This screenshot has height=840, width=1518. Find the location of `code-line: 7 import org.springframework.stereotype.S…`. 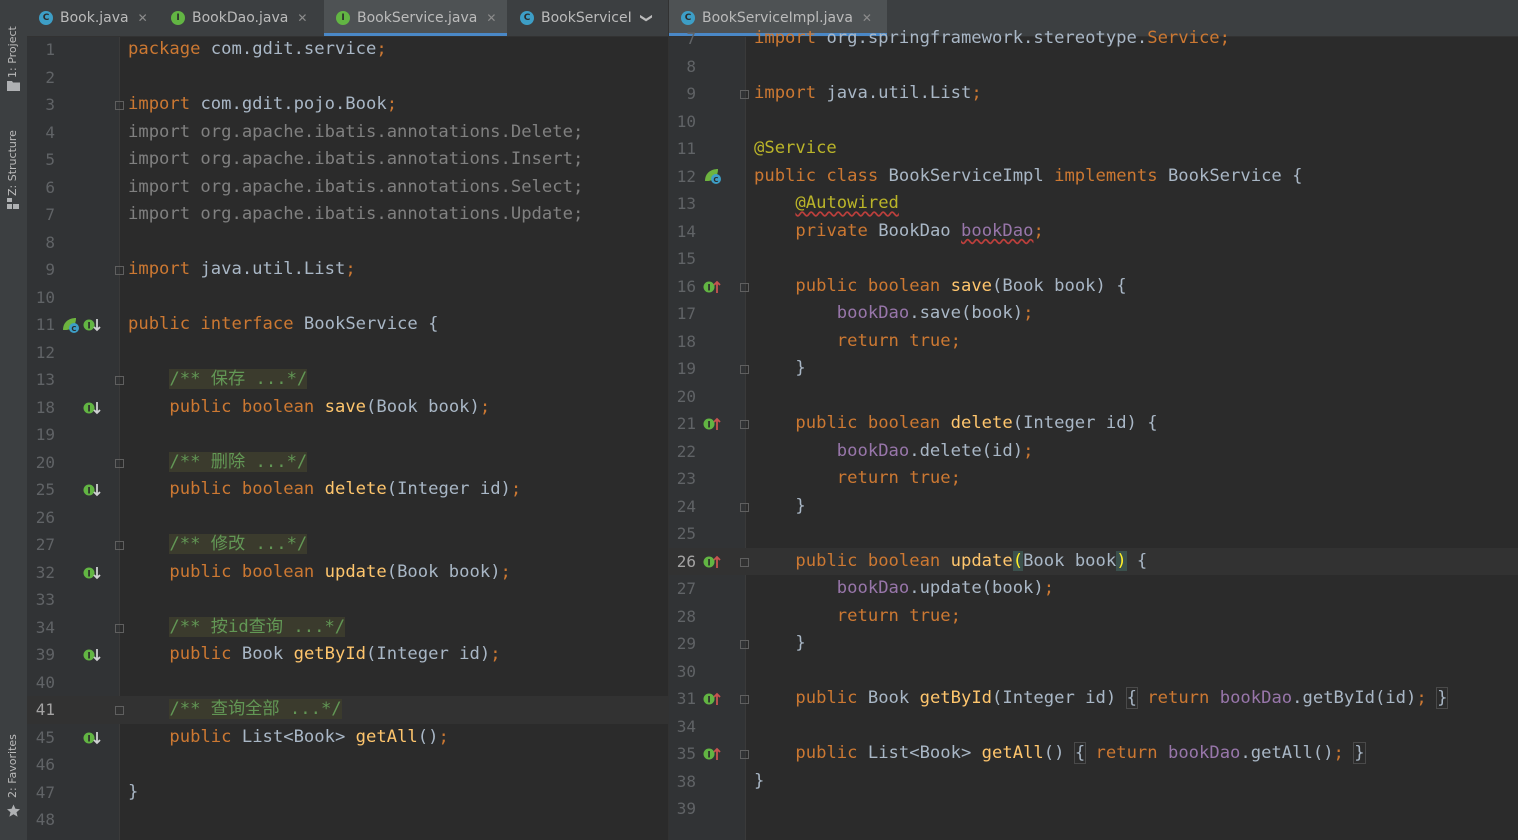

code-line: 7 import org.springframework.stereotype.S… is located at coordinates (1093, 39).